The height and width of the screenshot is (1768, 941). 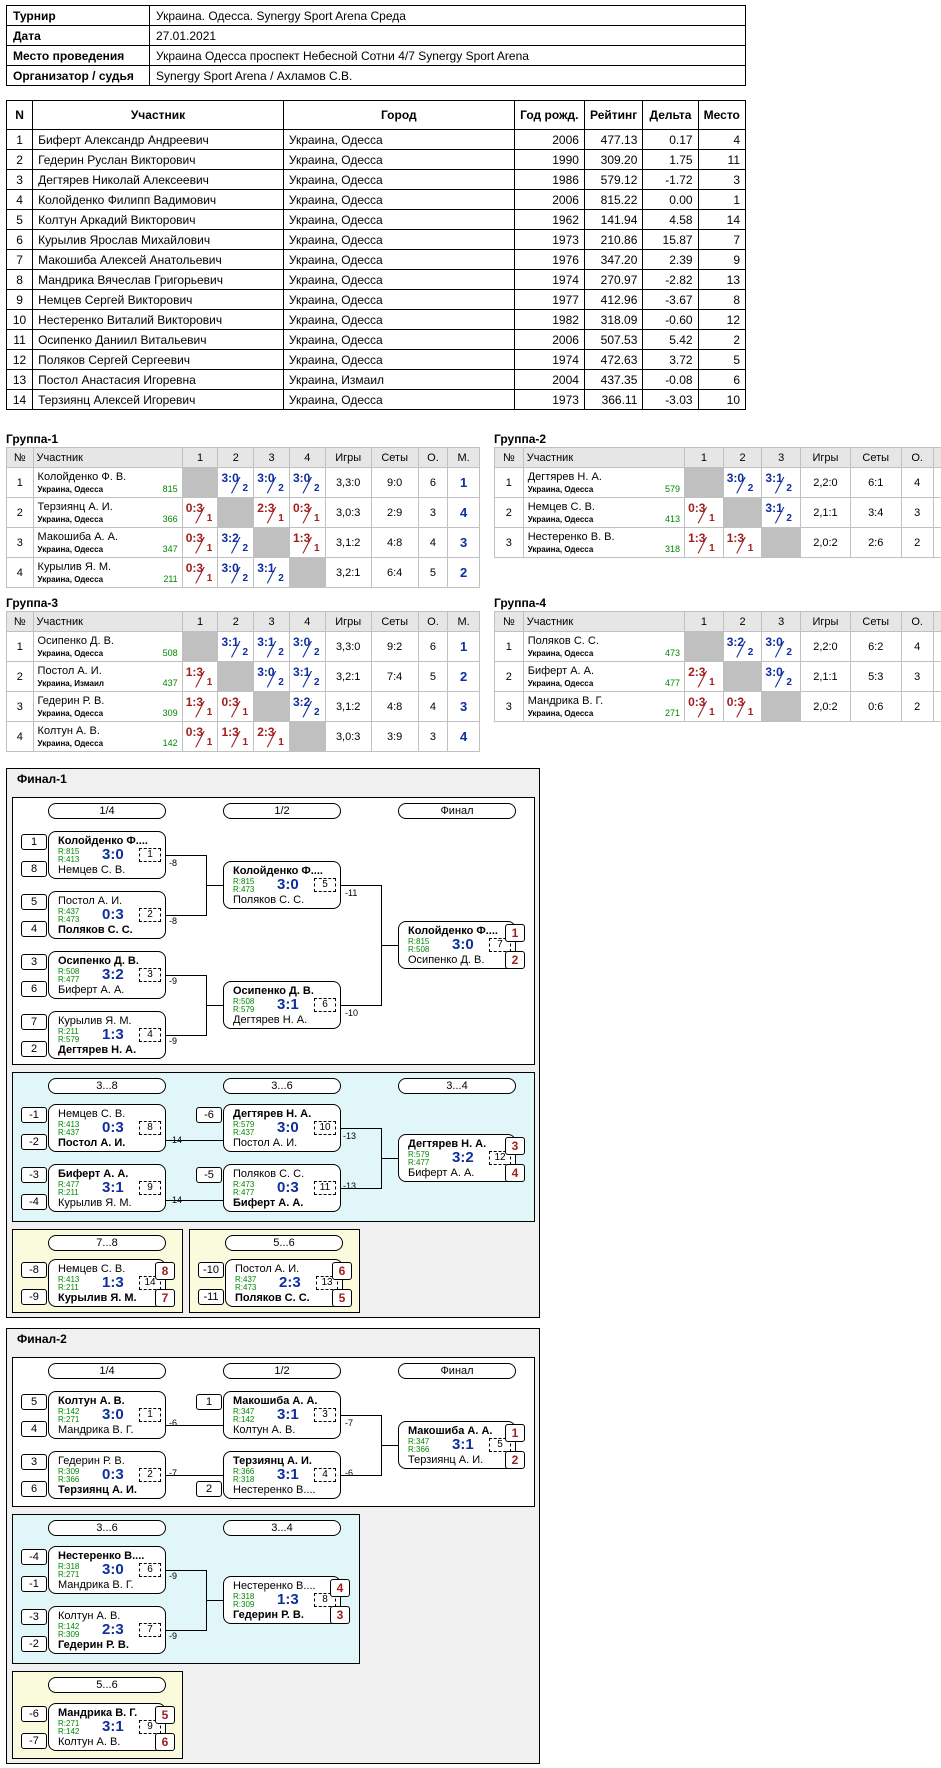 I want to click on column-header: М., so click(x=463, y=457).